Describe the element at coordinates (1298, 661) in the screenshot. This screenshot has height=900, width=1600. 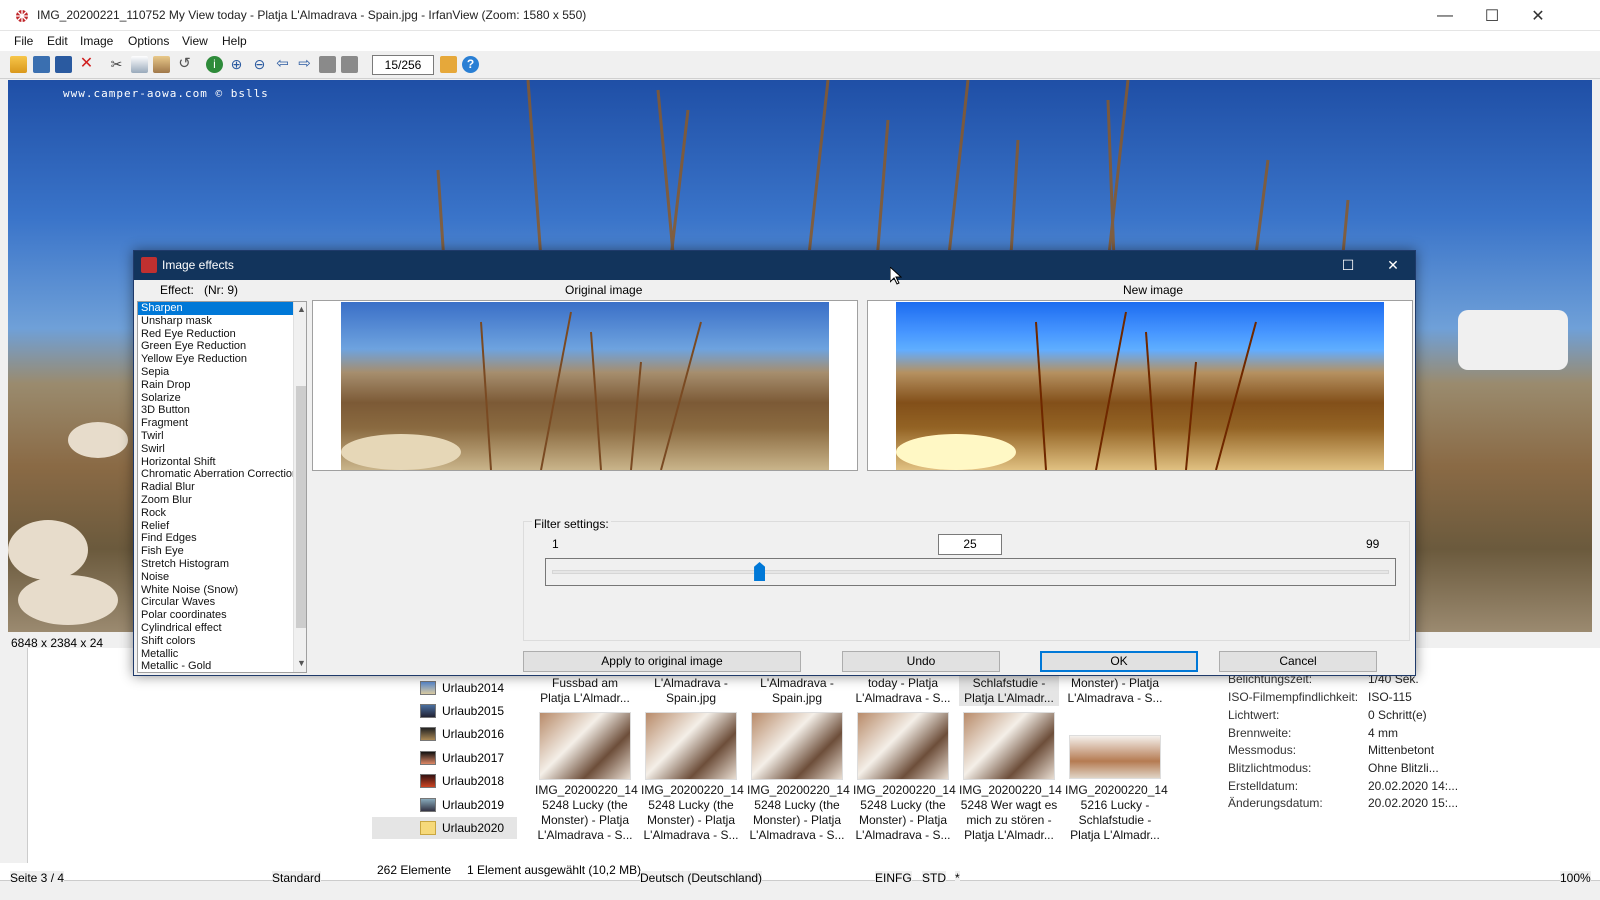
I see `cancel-button: Cancel` at that location.